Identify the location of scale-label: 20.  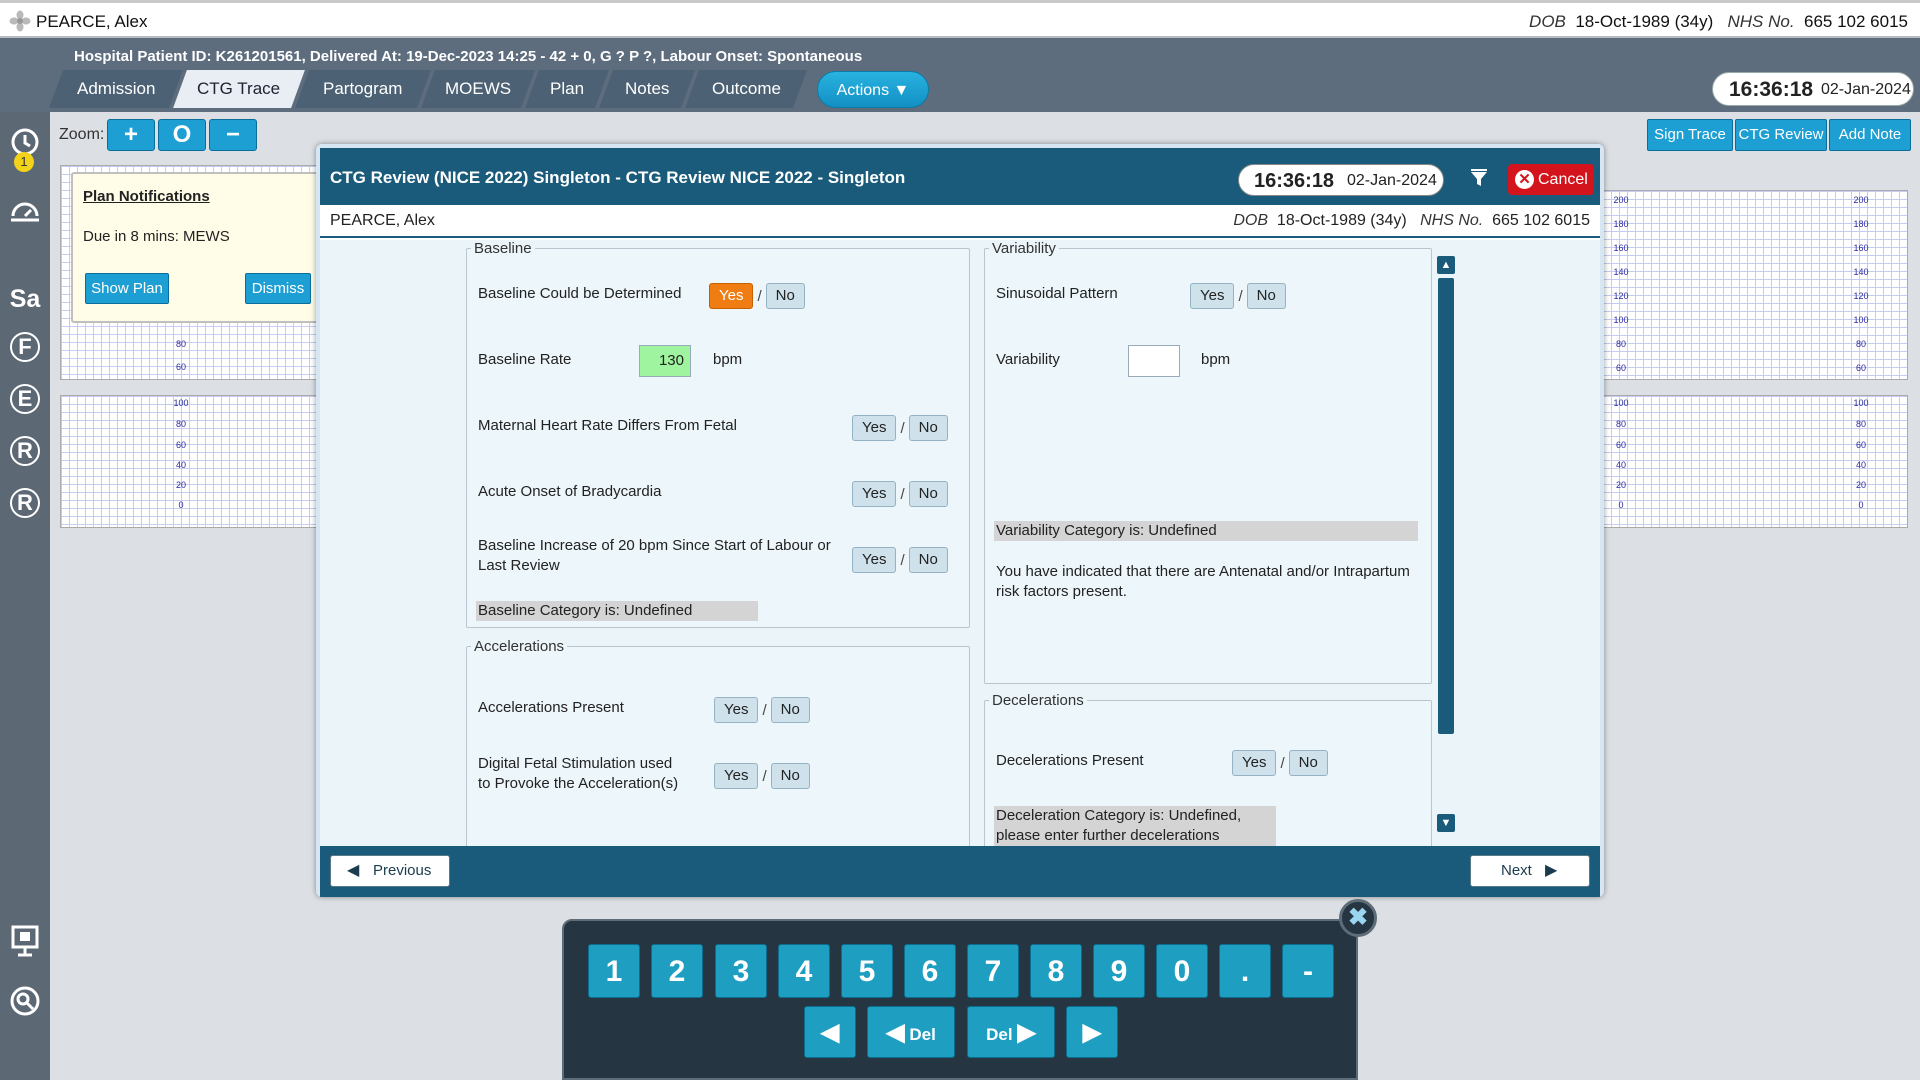
(180, 485).